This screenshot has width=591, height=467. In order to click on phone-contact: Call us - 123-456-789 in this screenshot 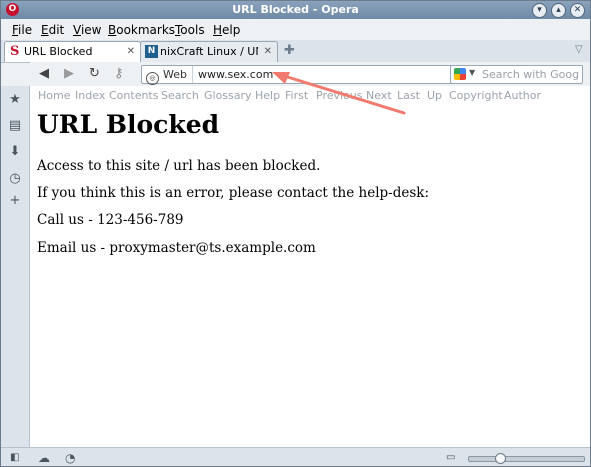, I will do `click(110, 220)`.